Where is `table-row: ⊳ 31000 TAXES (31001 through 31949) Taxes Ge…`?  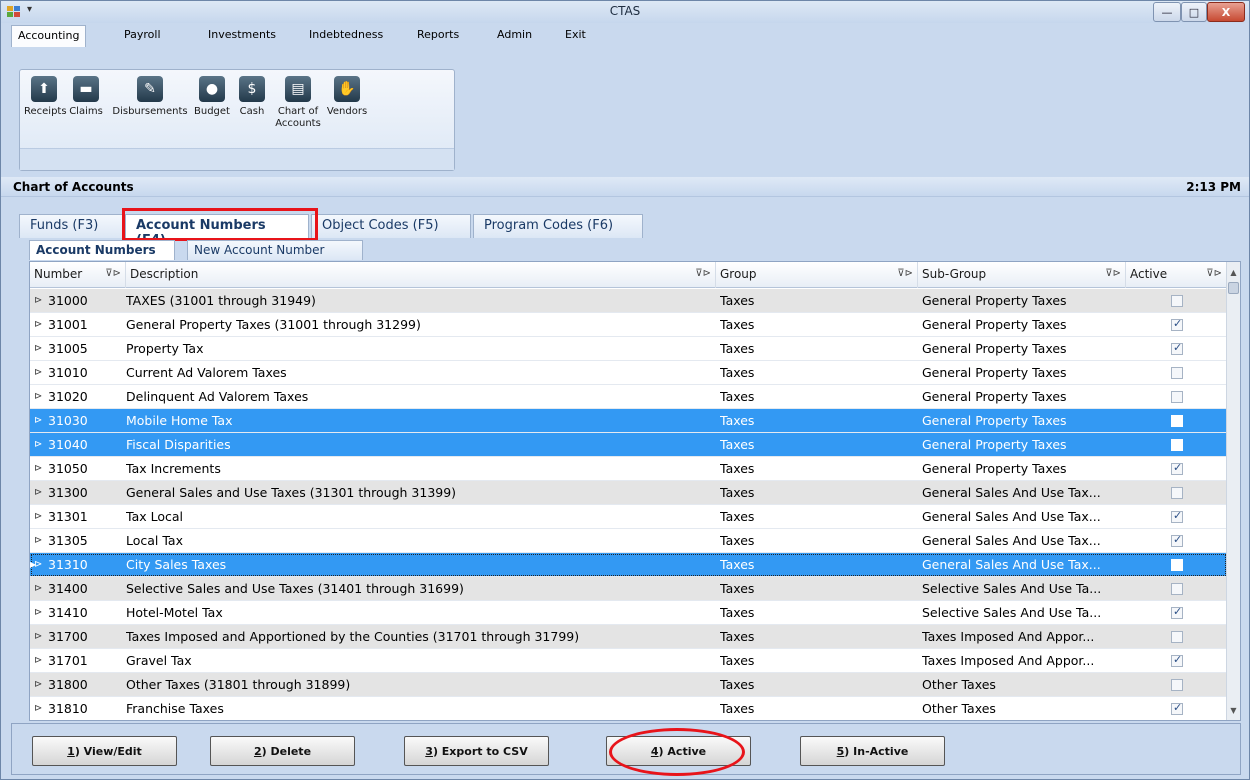 table-row: ⊳ 31000 TAXES (31001 through 31949) Taxes Ge… is located at coordinates (628, 301).